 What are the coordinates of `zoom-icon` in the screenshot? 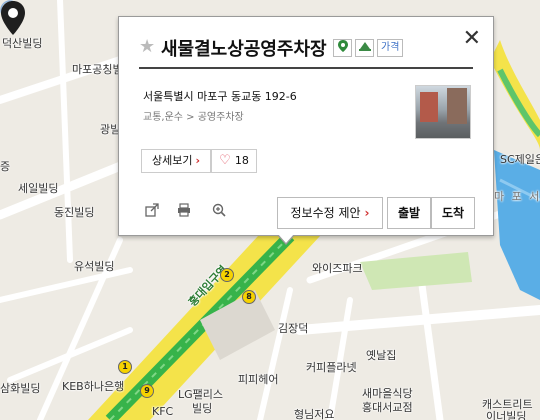 It's located at (219, 212).